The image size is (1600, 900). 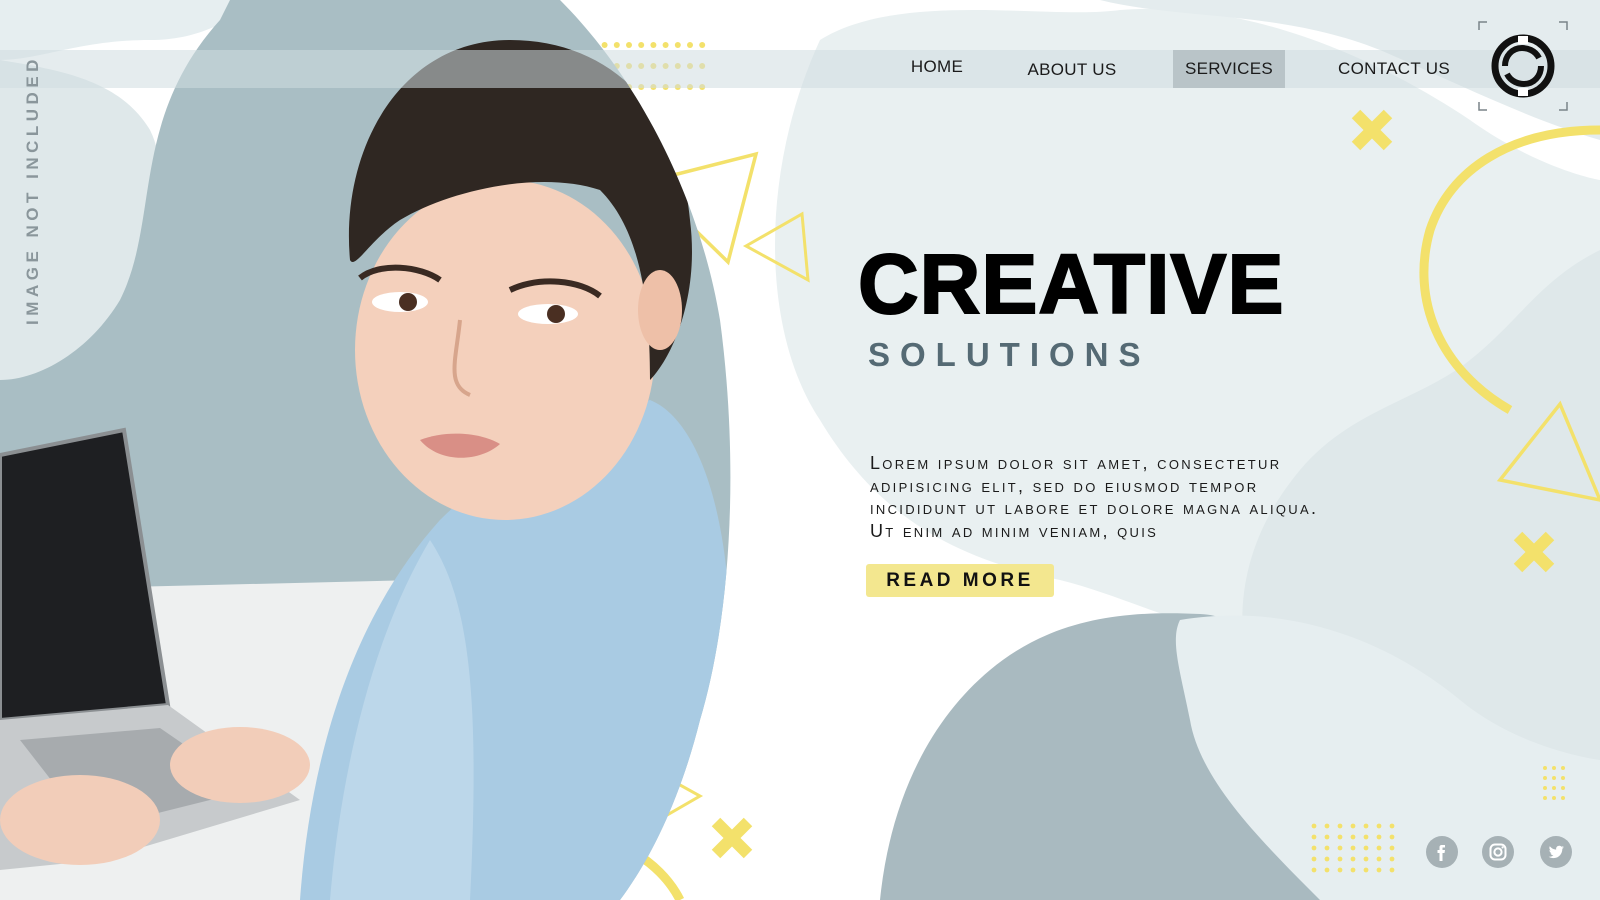 I want to click on hero-title: CREATIVE, so click(x=1071, y=284).